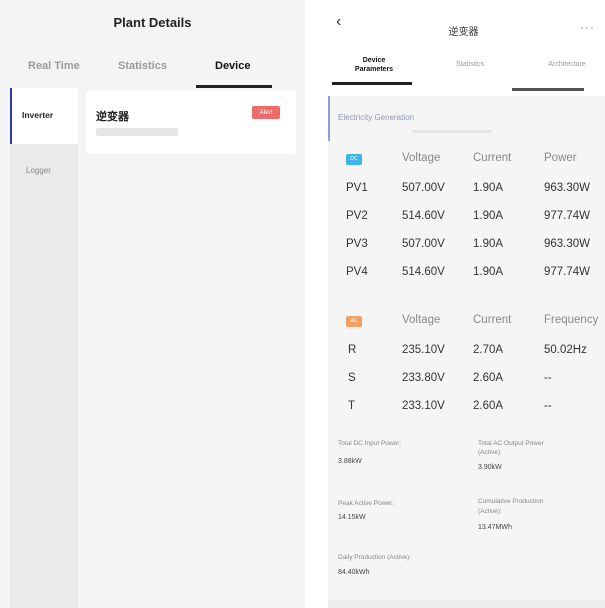  What do you see at coordinates (366, 503) in the screenshot?
I see `peak-active-power-label: Peak Active Power:` at bounding box center [366, 503].